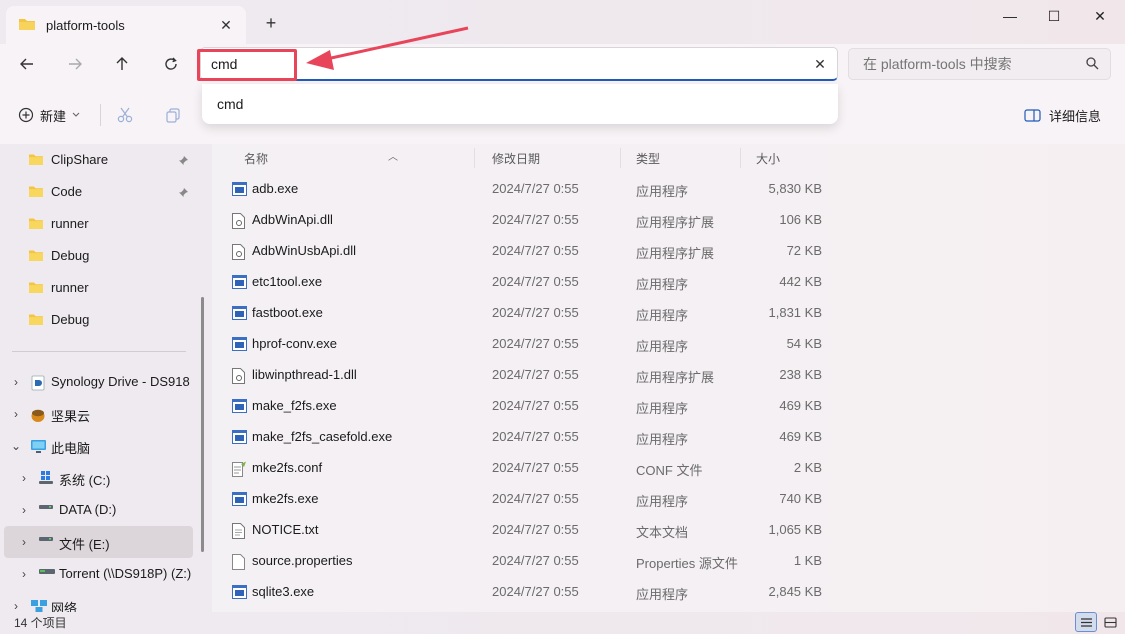 This screenshot has height=634, width=1125. I want to click on search-input, so click(979, 64).